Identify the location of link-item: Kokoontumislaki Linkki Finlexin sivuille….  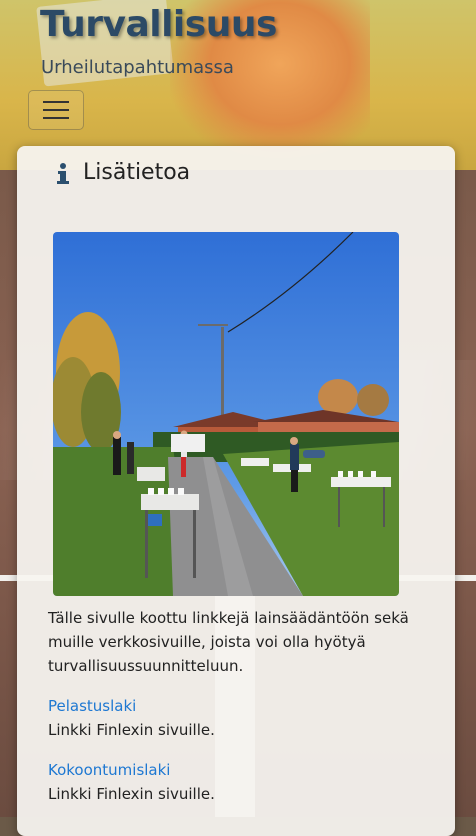
(238, 782).